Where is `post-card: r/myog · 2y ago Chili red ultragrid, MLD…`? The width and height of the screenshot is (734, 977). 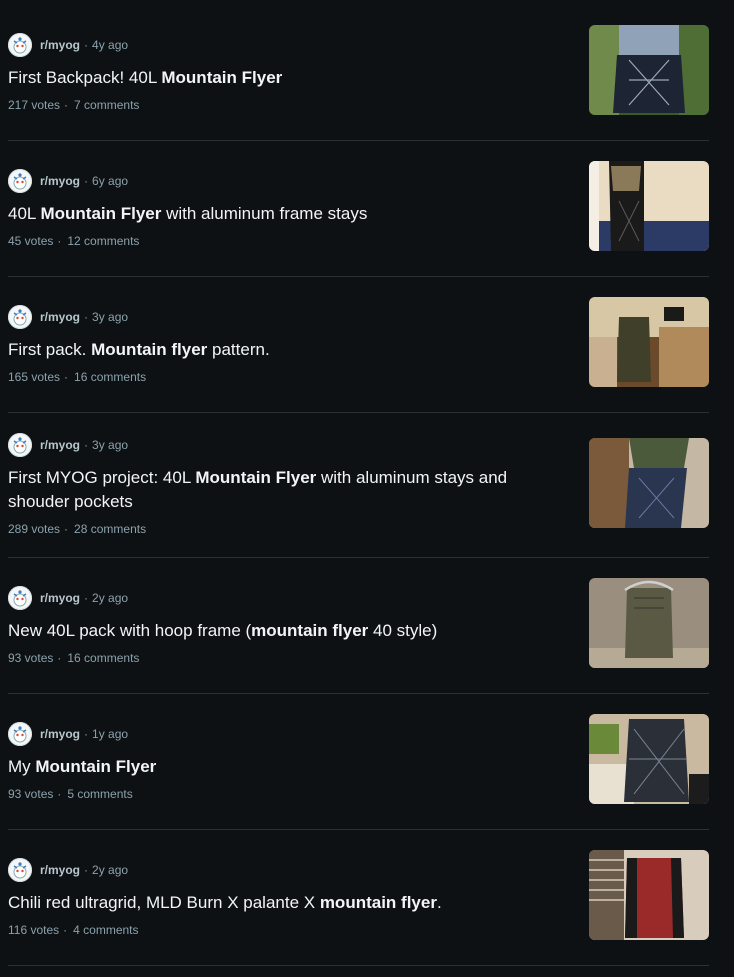 post-card: r/myog · 2y ago Chili red ultragrid, MLD… is located at coordinates (358, 895).